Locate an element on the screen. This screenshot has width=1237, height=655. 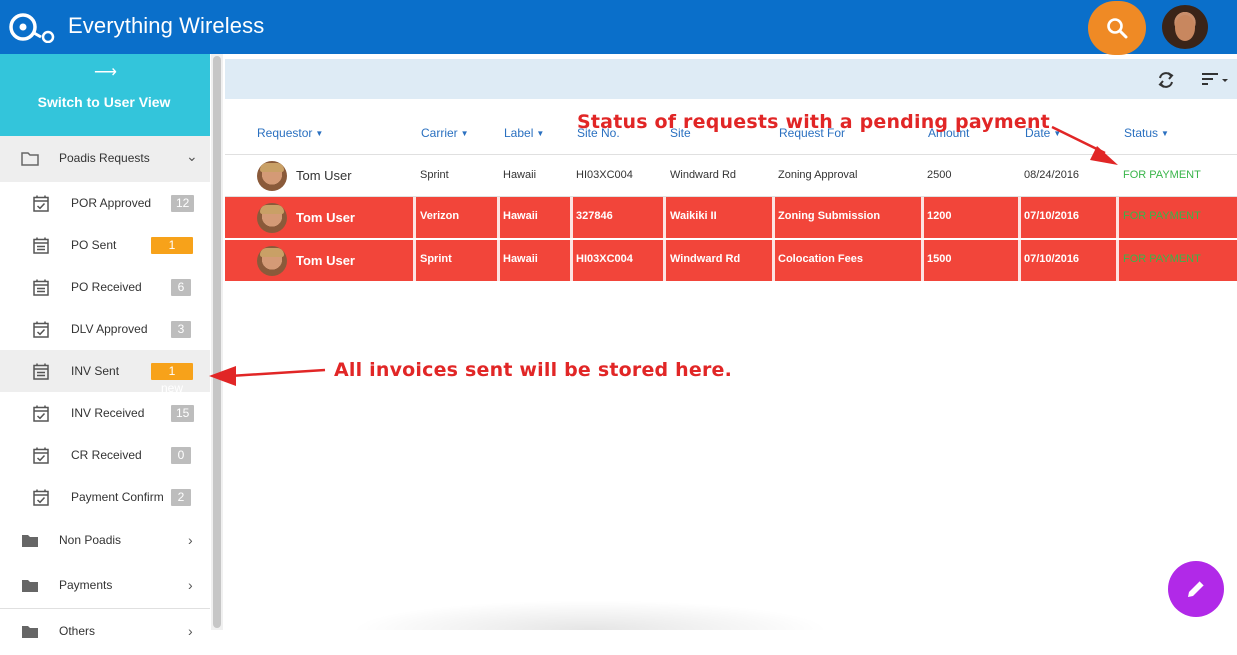
edit-fab-button is located at coordinates (1196, 589).